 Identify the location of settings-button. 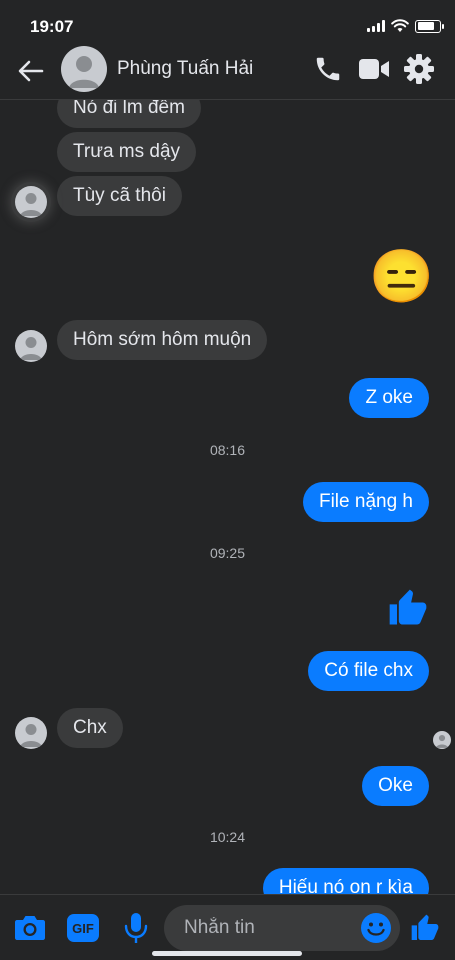
(419, 69).